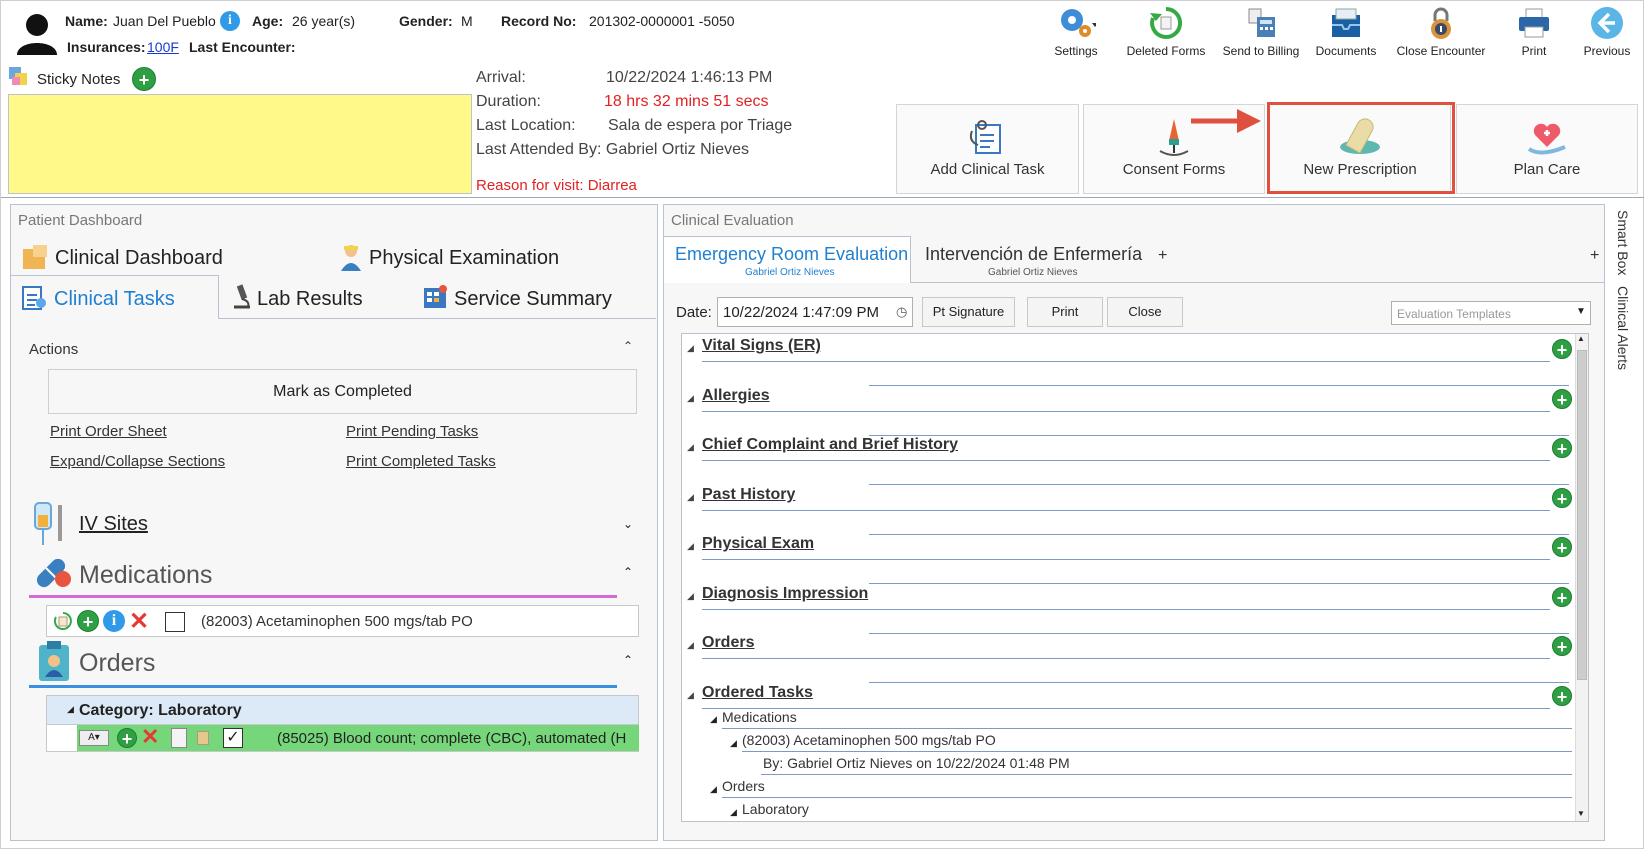  I want to click on history-icon, so click(63, 621).